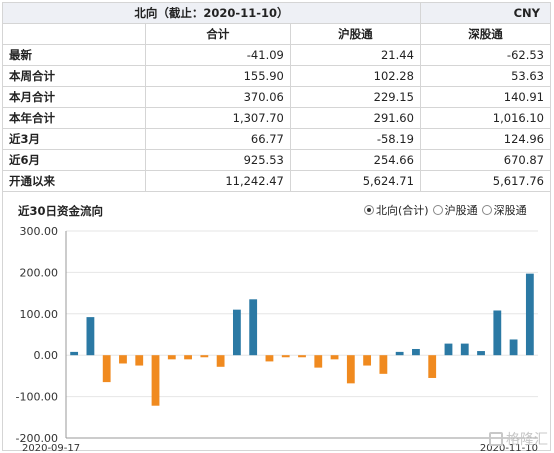 The height and width of the screenshot is (453, 554). Describe the element at coordinates (74, 181) in the screenshot. I see `row-label: 开通以来` at that location.